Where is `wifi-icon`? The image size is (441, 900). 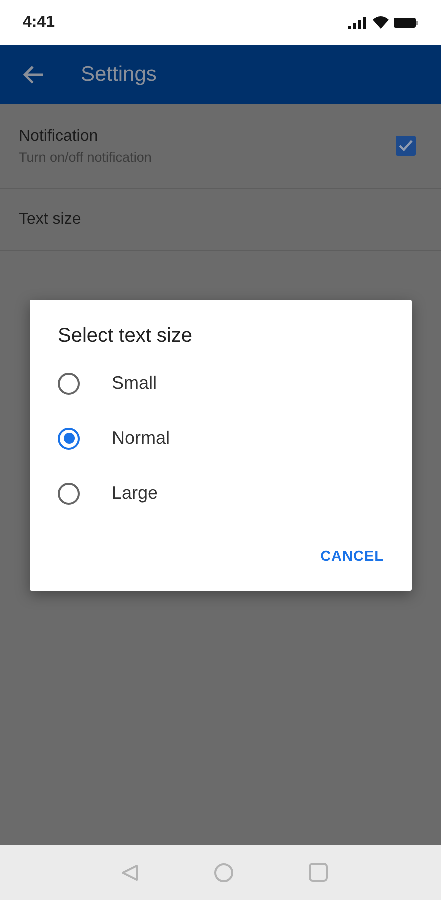
wifi-icon is located at coordinates (381, 22).